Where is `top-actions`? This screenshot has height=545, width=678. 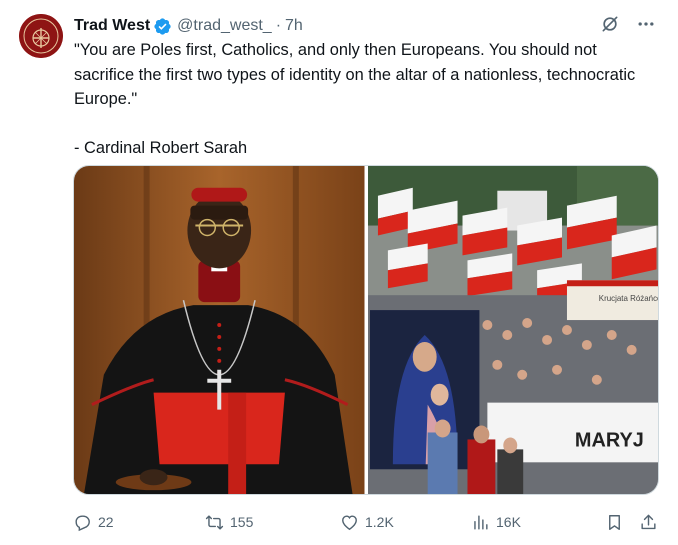
top-actions is located at coordinates (628, 24).